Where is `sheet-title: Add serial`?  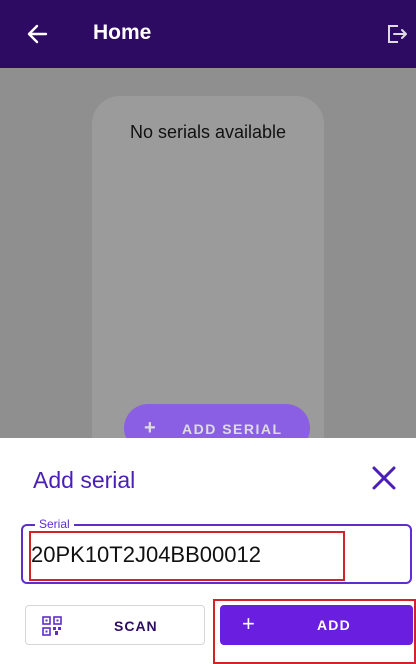 sheet-title: Add serial is located at coordinates (84, 480).